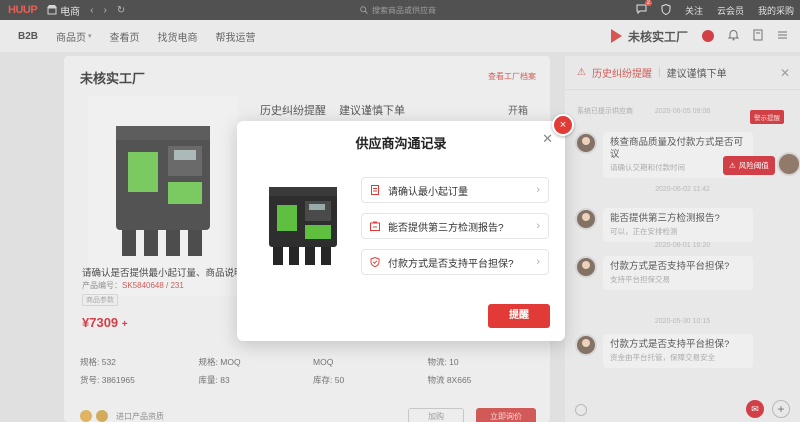 The image size is (800, 422). What do you see at coordinates (375, 262) in the screenshot?
I see `shield-check-icon` at bounding box center [375, 262].